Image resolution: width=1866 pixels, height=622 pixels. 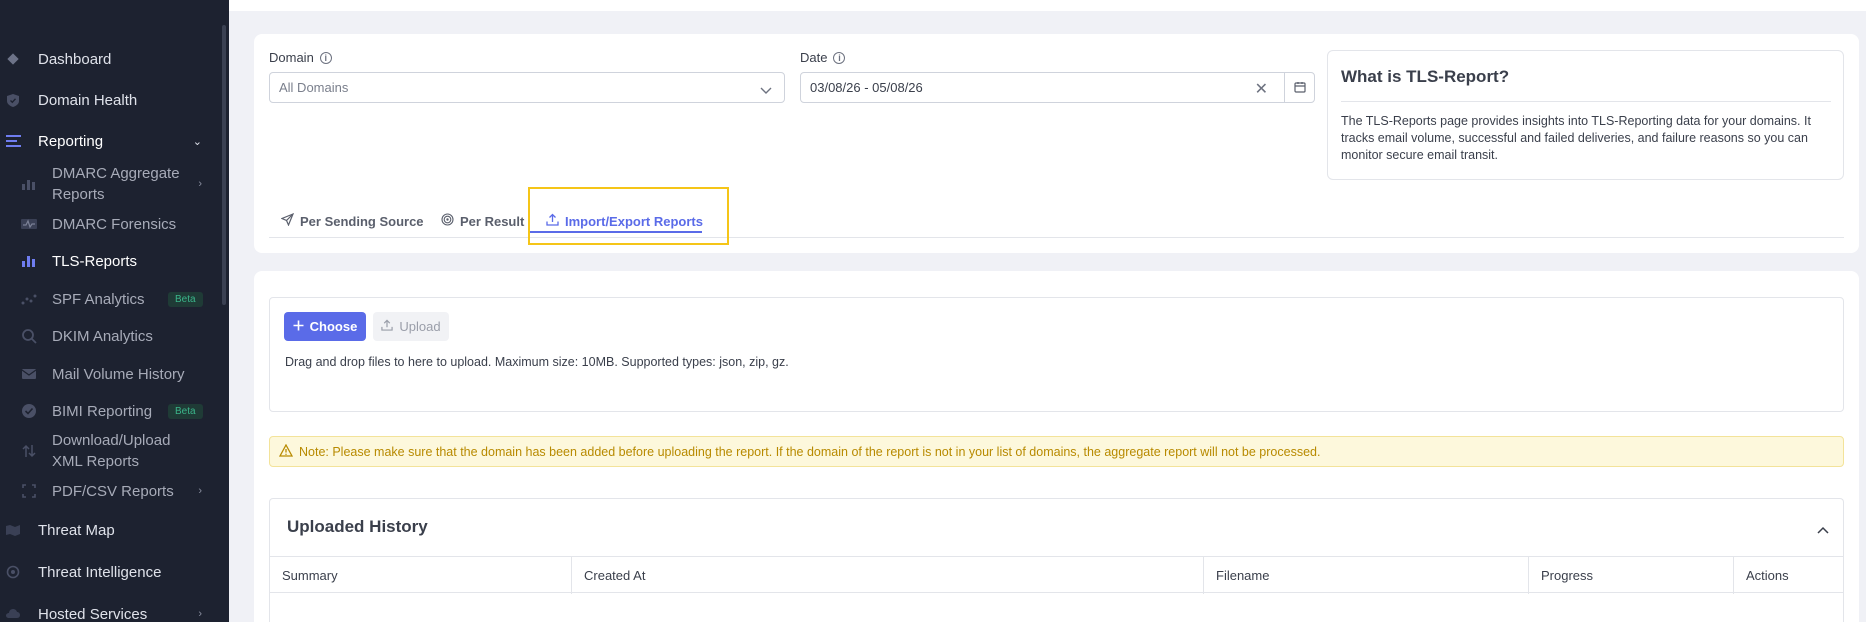 What do you see at coordinates (197, 141) in the screenshot?
I see `chevron-down-icon: ⌄` at bounding box center [197, 141].